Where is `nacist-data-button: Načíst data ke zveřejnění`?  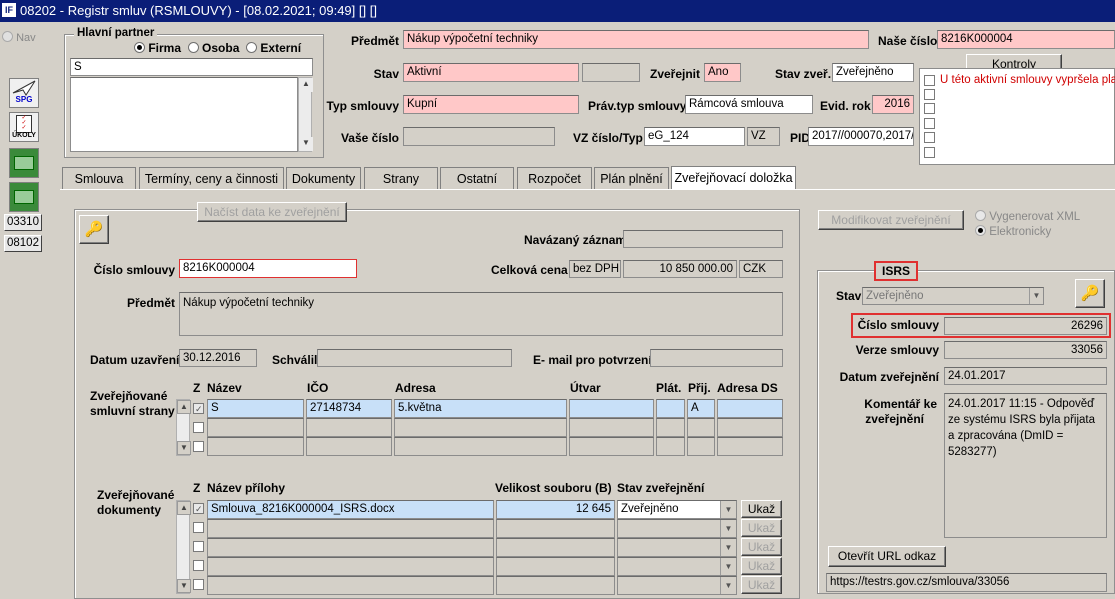
nacist-data-button: Načíst data ke zveřejnění is located at coordinates (272, 212).